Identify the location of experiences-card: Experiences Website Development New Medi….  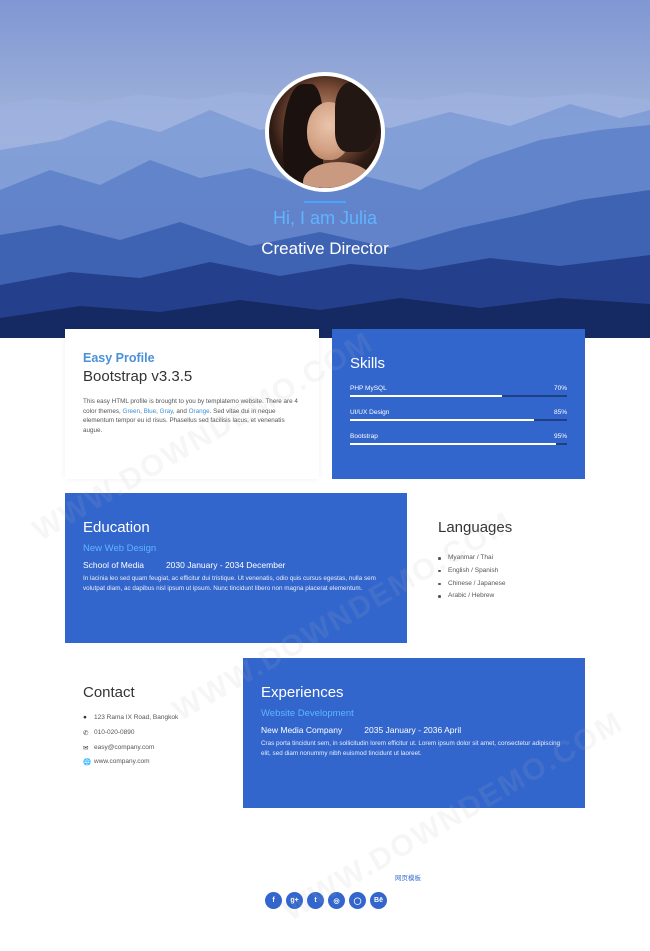
(414, 733).